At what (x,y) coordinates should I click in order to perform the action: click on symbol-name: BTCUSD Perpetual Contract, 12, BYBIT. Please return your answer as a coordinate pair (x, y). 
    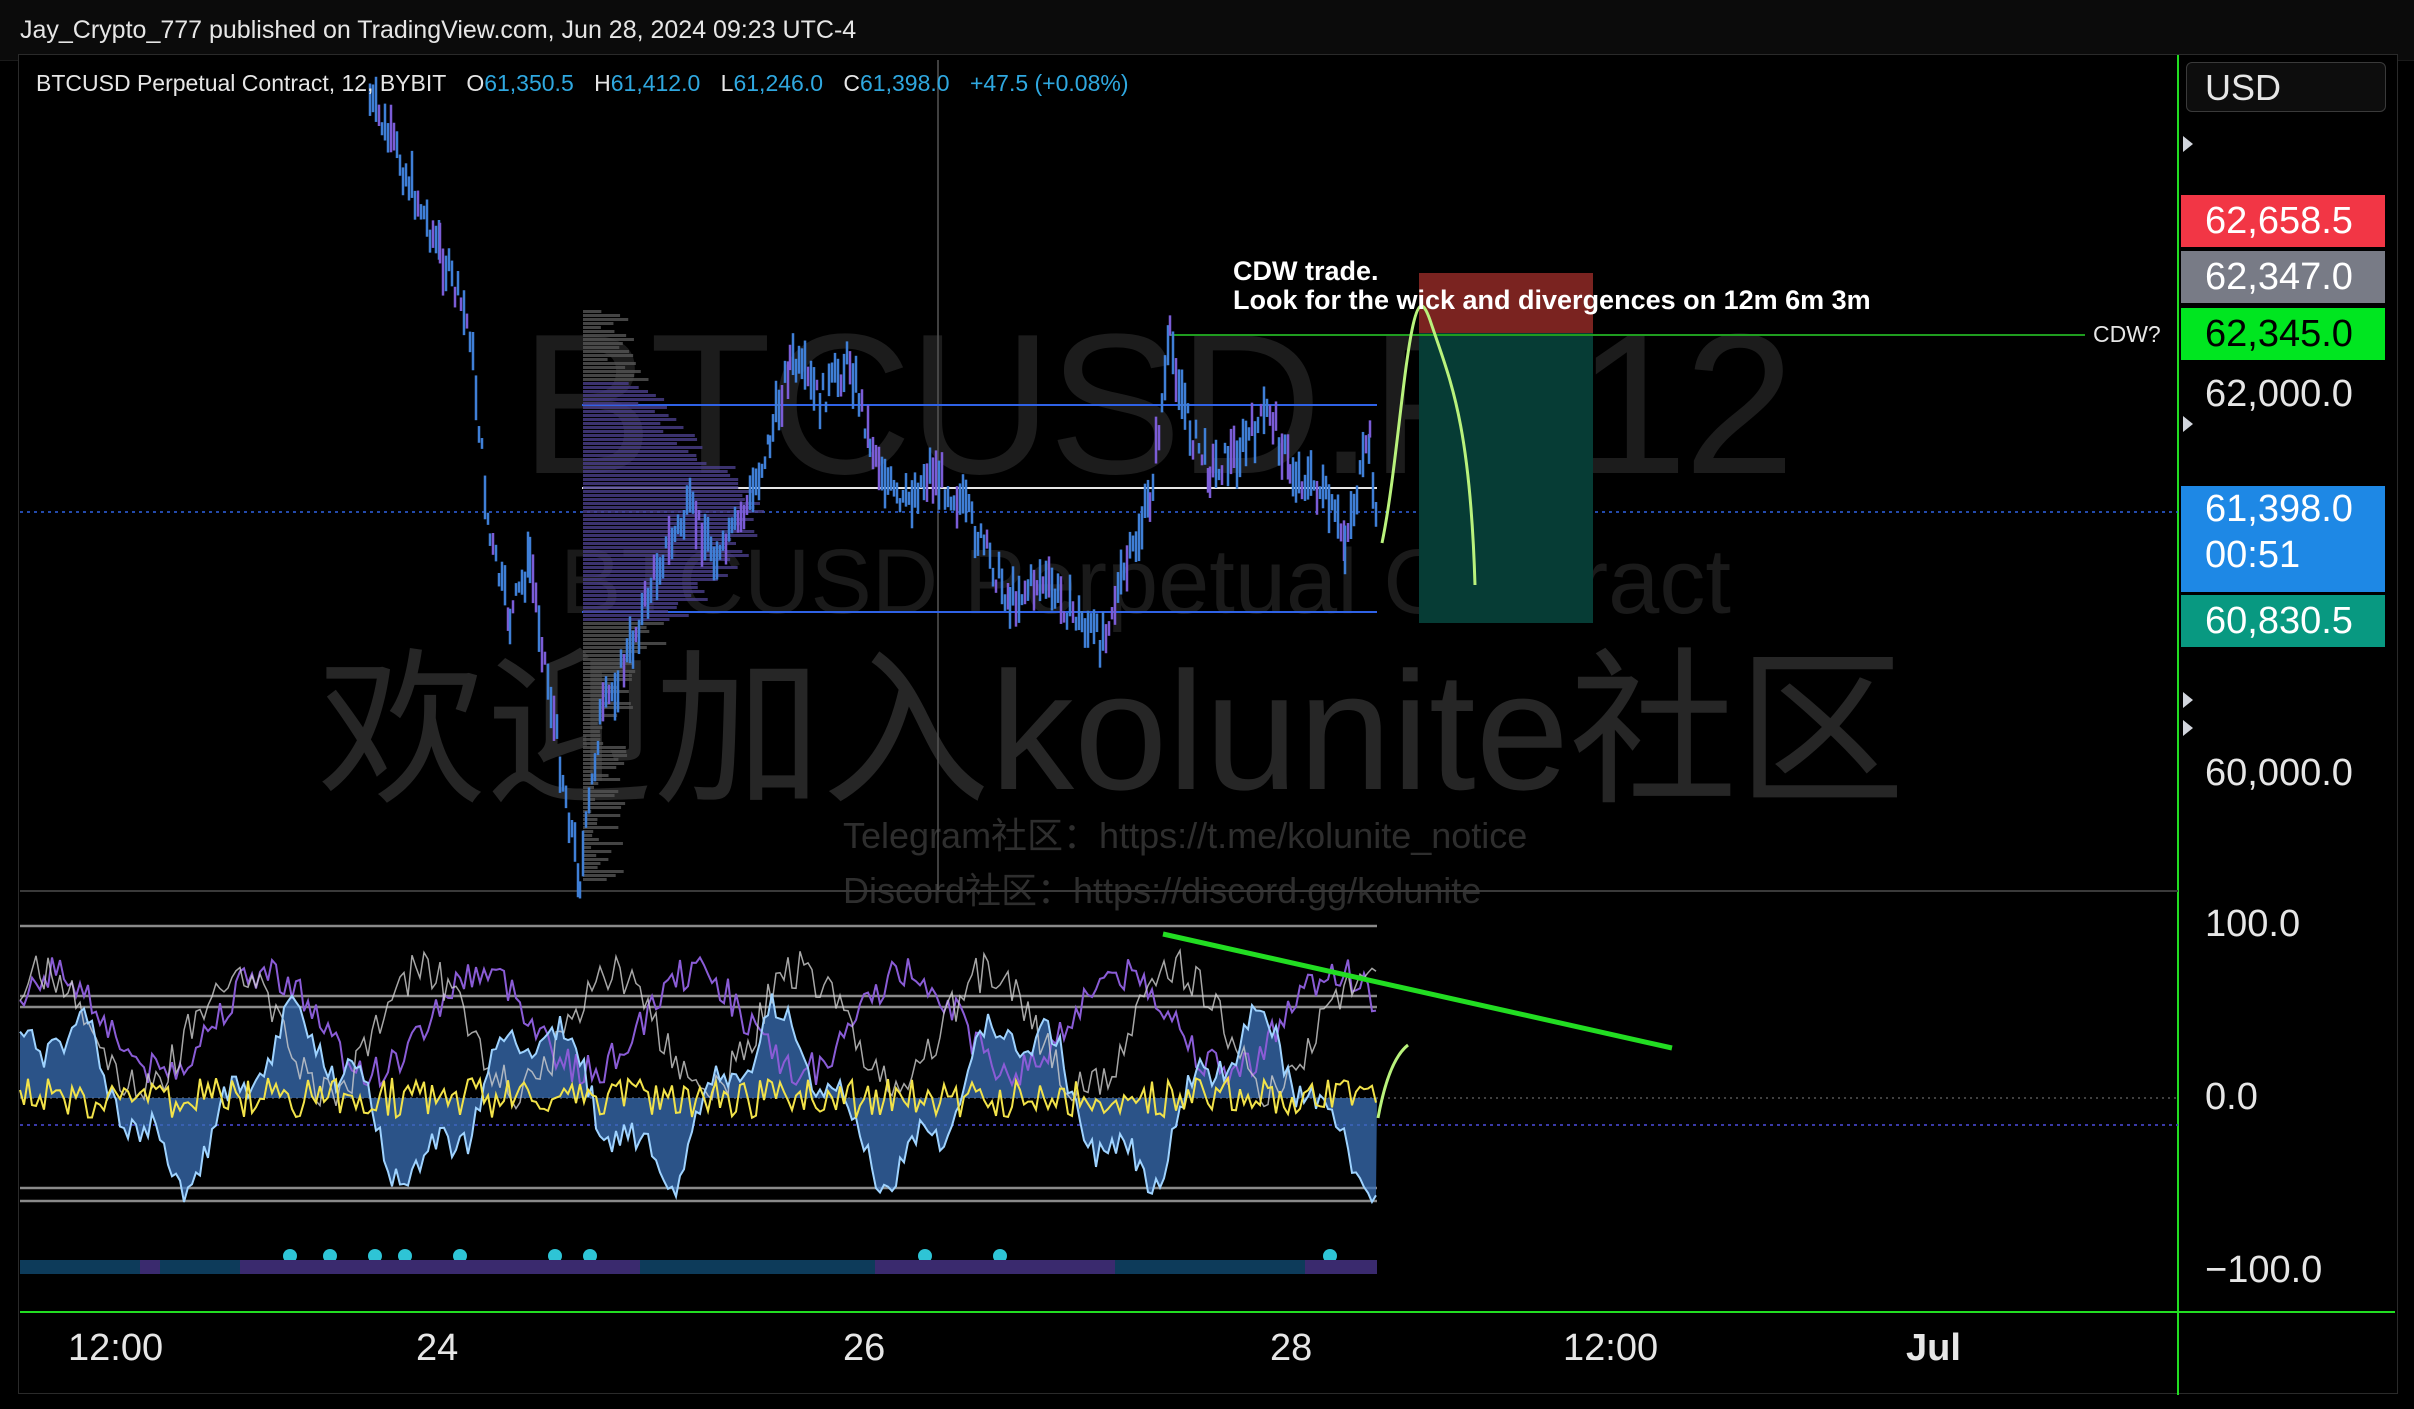
    Looking at the image, I should click on (241, 83).